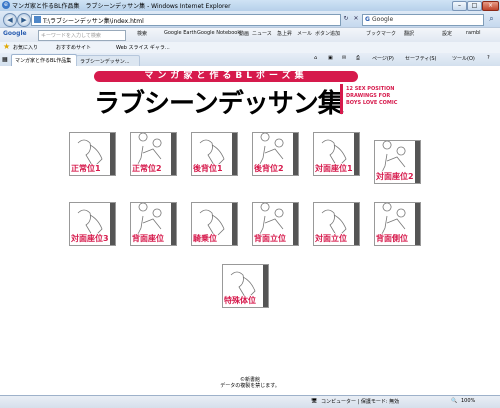 The width and height of the screenshot is (500, 408). I want to click on pose-label: 背面座位, so click(148, 238).